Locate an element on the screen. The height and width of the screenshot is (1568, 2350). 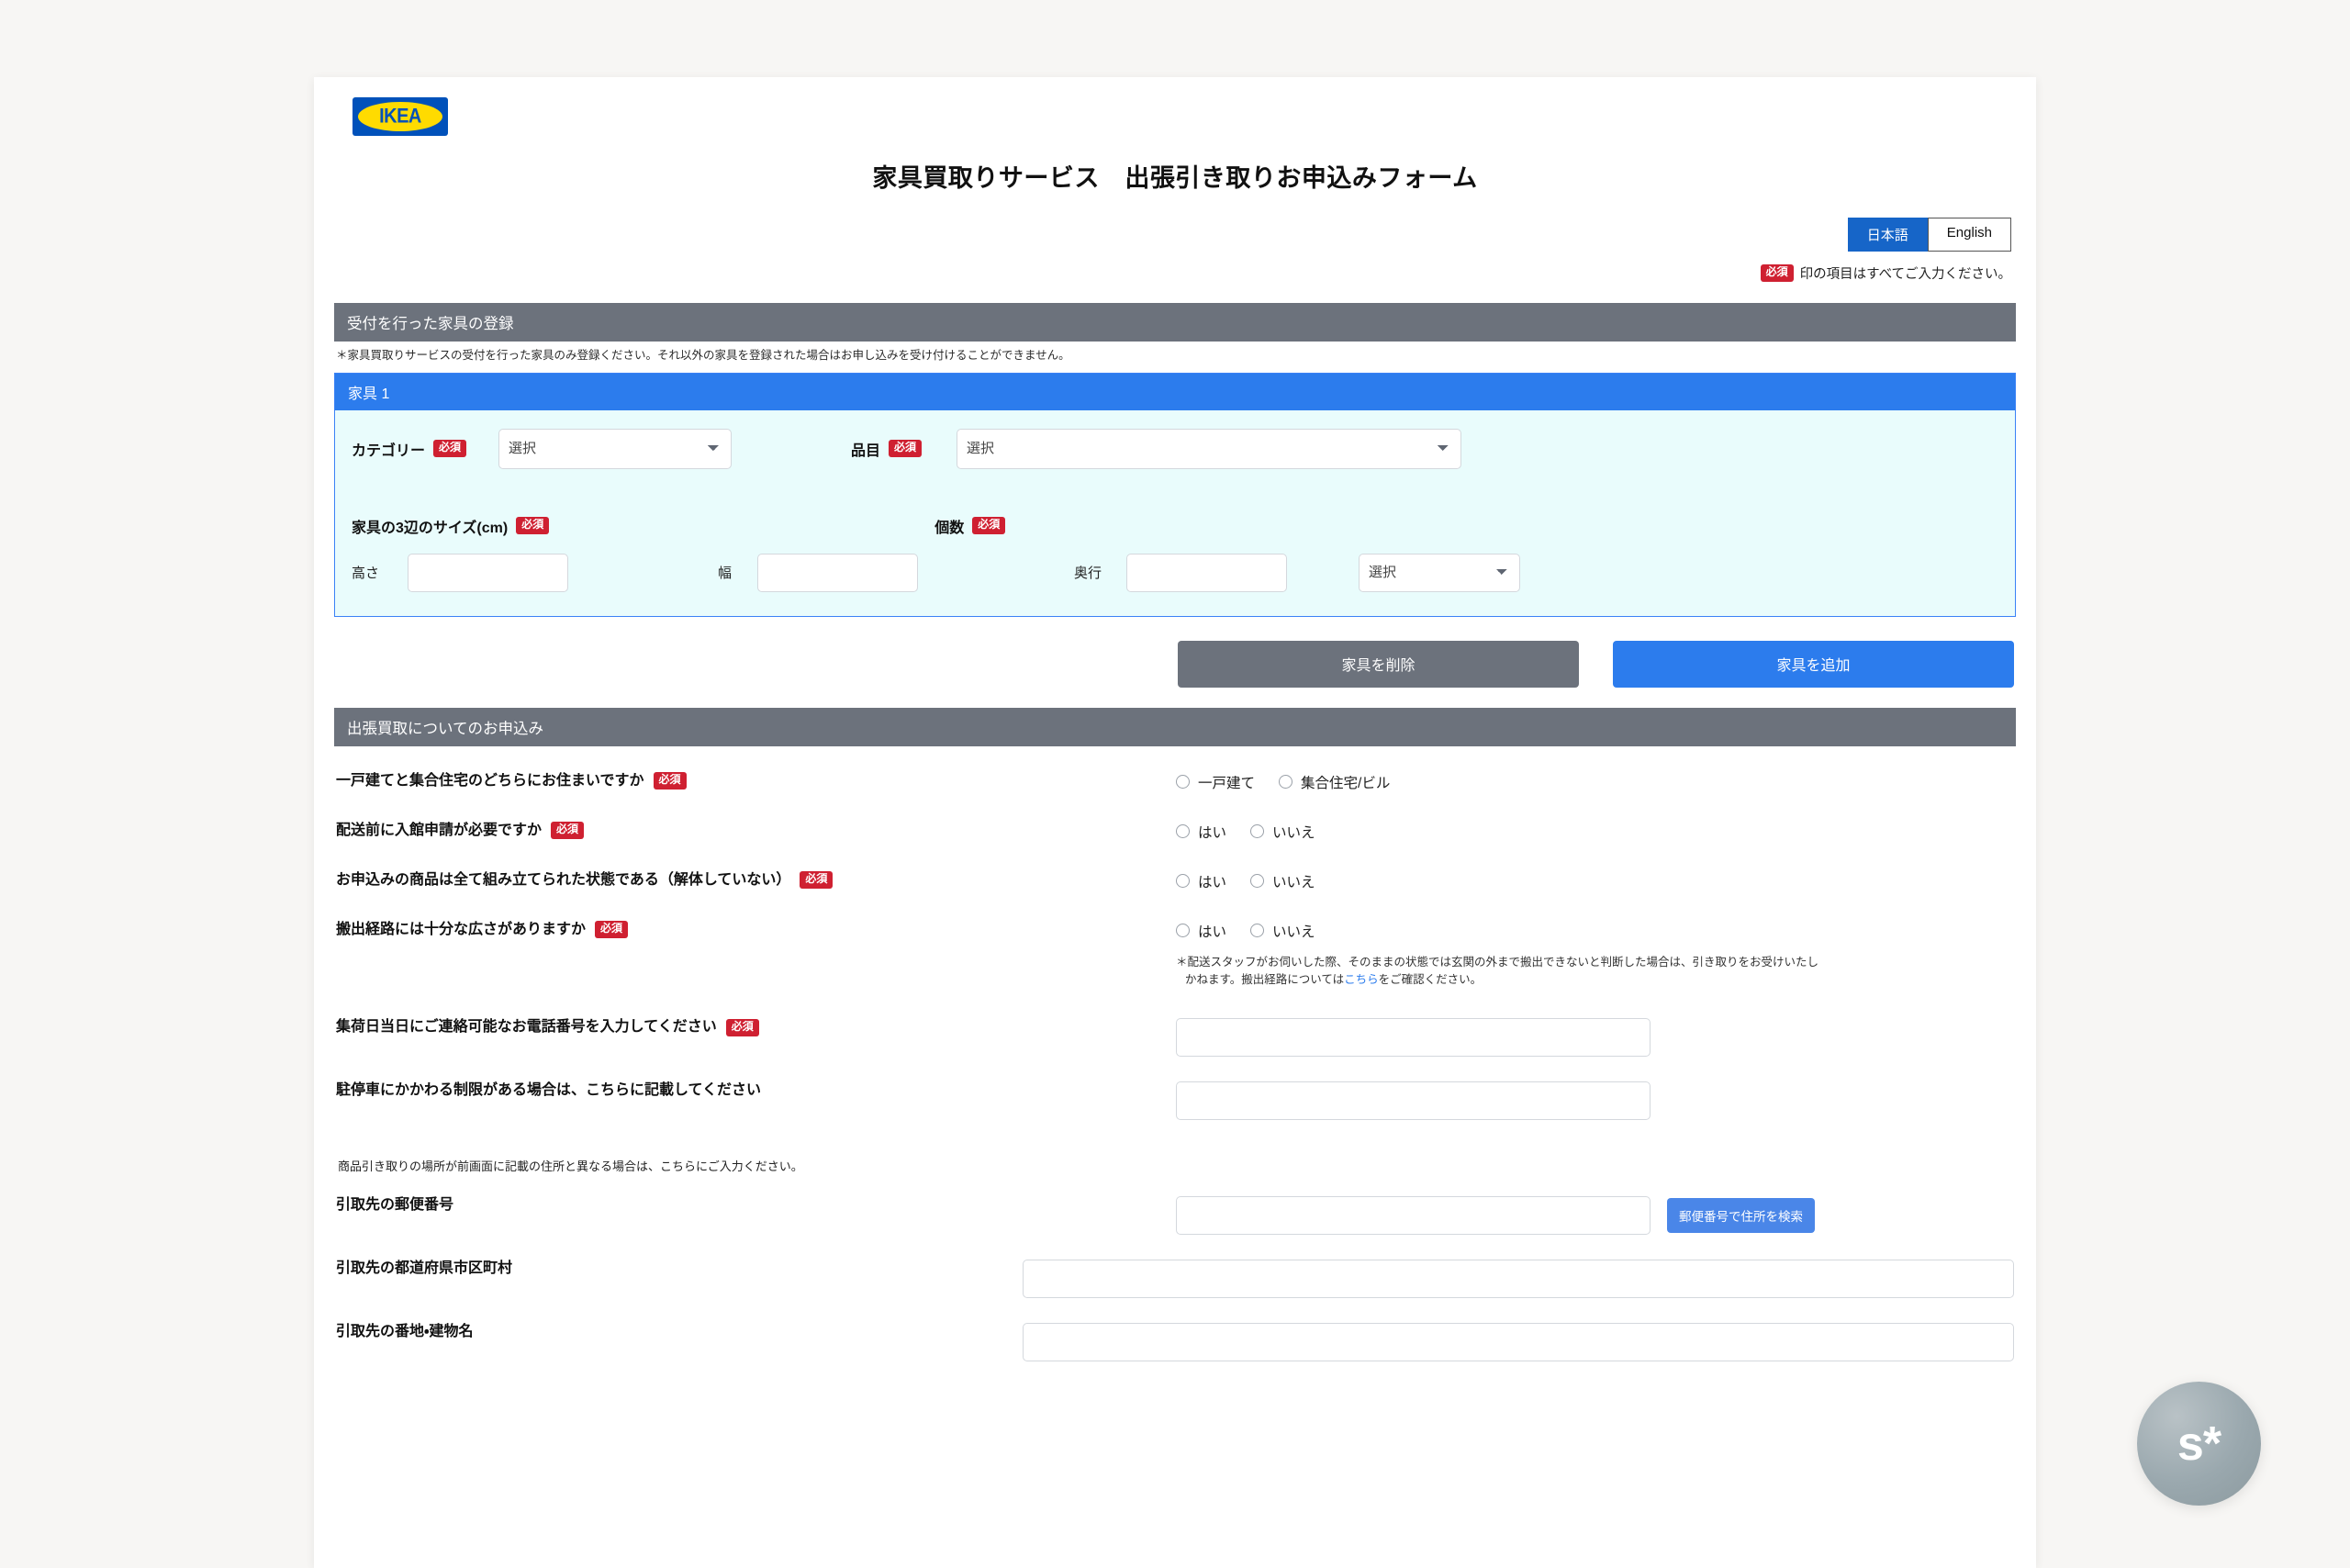
ikea-logo: IKEA is located at coordinates (400, 116).